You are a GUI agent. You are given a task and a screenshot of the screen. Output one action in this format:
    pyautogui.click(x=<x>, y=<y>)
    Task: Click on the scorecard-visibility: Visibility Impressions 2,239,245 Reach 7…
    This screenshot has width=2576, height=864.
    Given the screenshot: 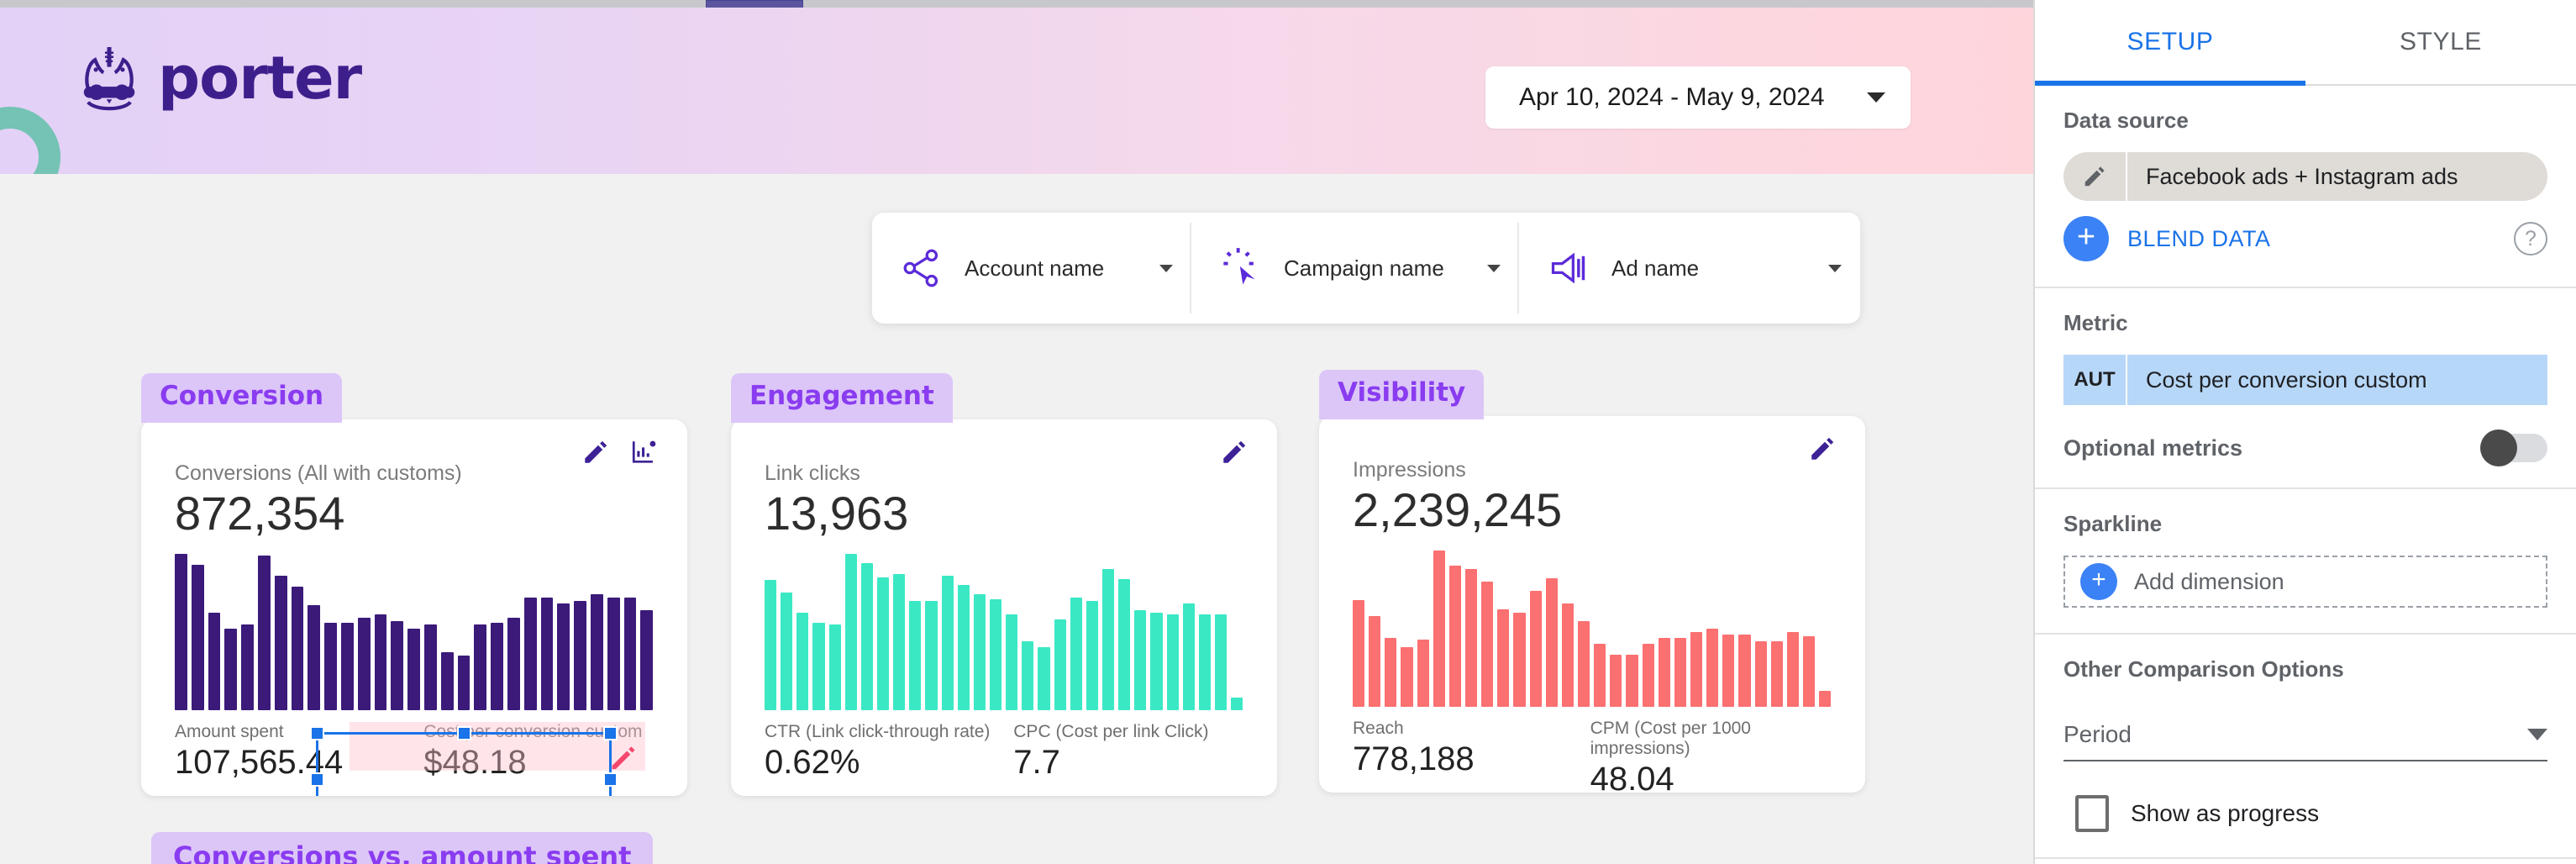 What is the action you would take?
    pyautogui.click(x=1592, y=582)
    